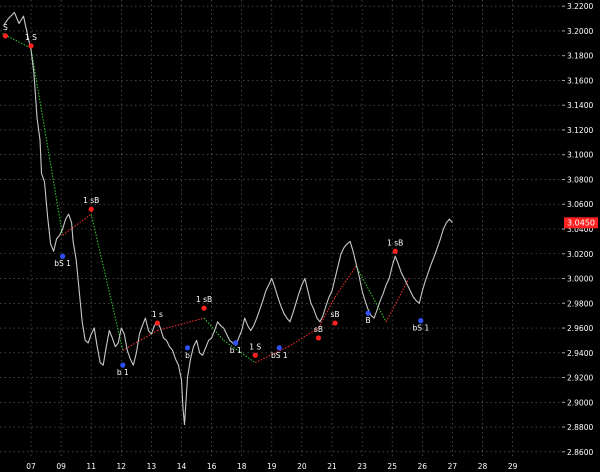 The image size is (600, 472). I want to click on y-tick-label: 2.9000, so click(580, 402).